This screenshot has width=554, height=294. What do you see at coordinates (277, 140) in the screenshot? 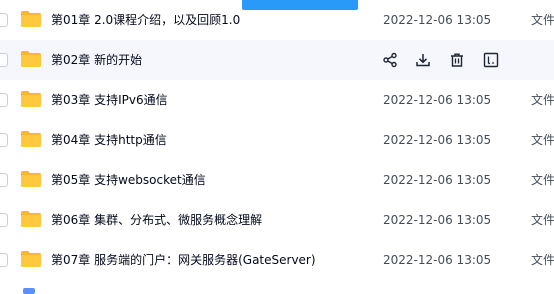
I see `file-row: 第04章 支持http通信 2022-12-06 13:05 文件` at bounding box center [277, 140].